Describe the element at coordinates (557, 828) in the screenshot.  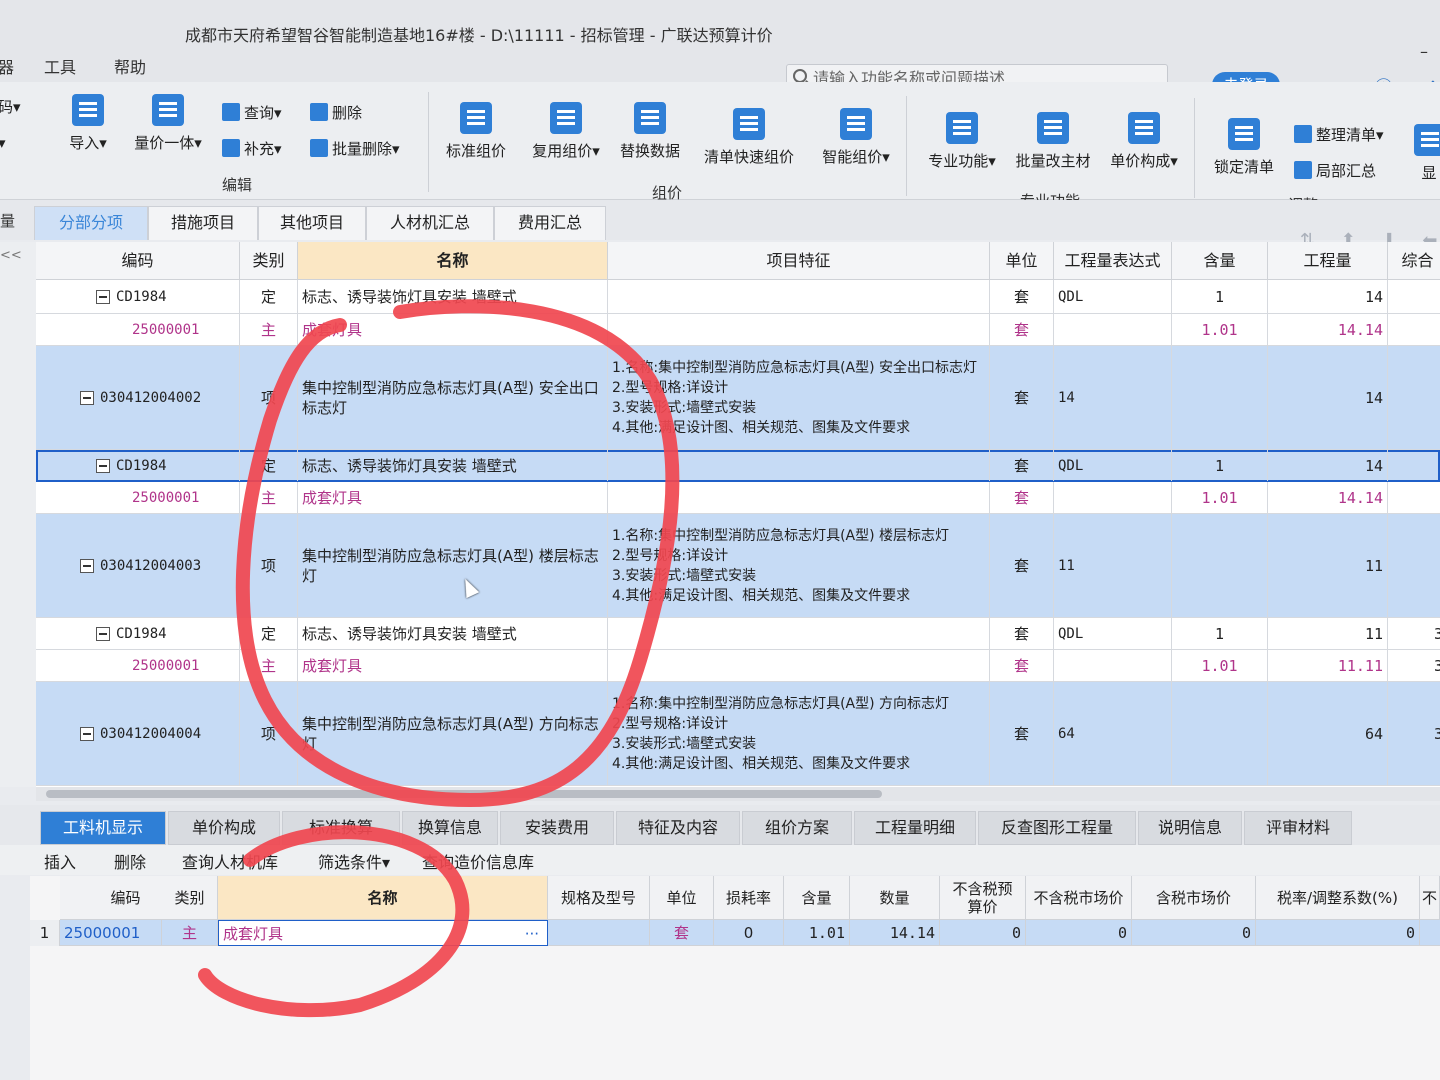
I see `bottom-tab-4: 安装费用` at that location.